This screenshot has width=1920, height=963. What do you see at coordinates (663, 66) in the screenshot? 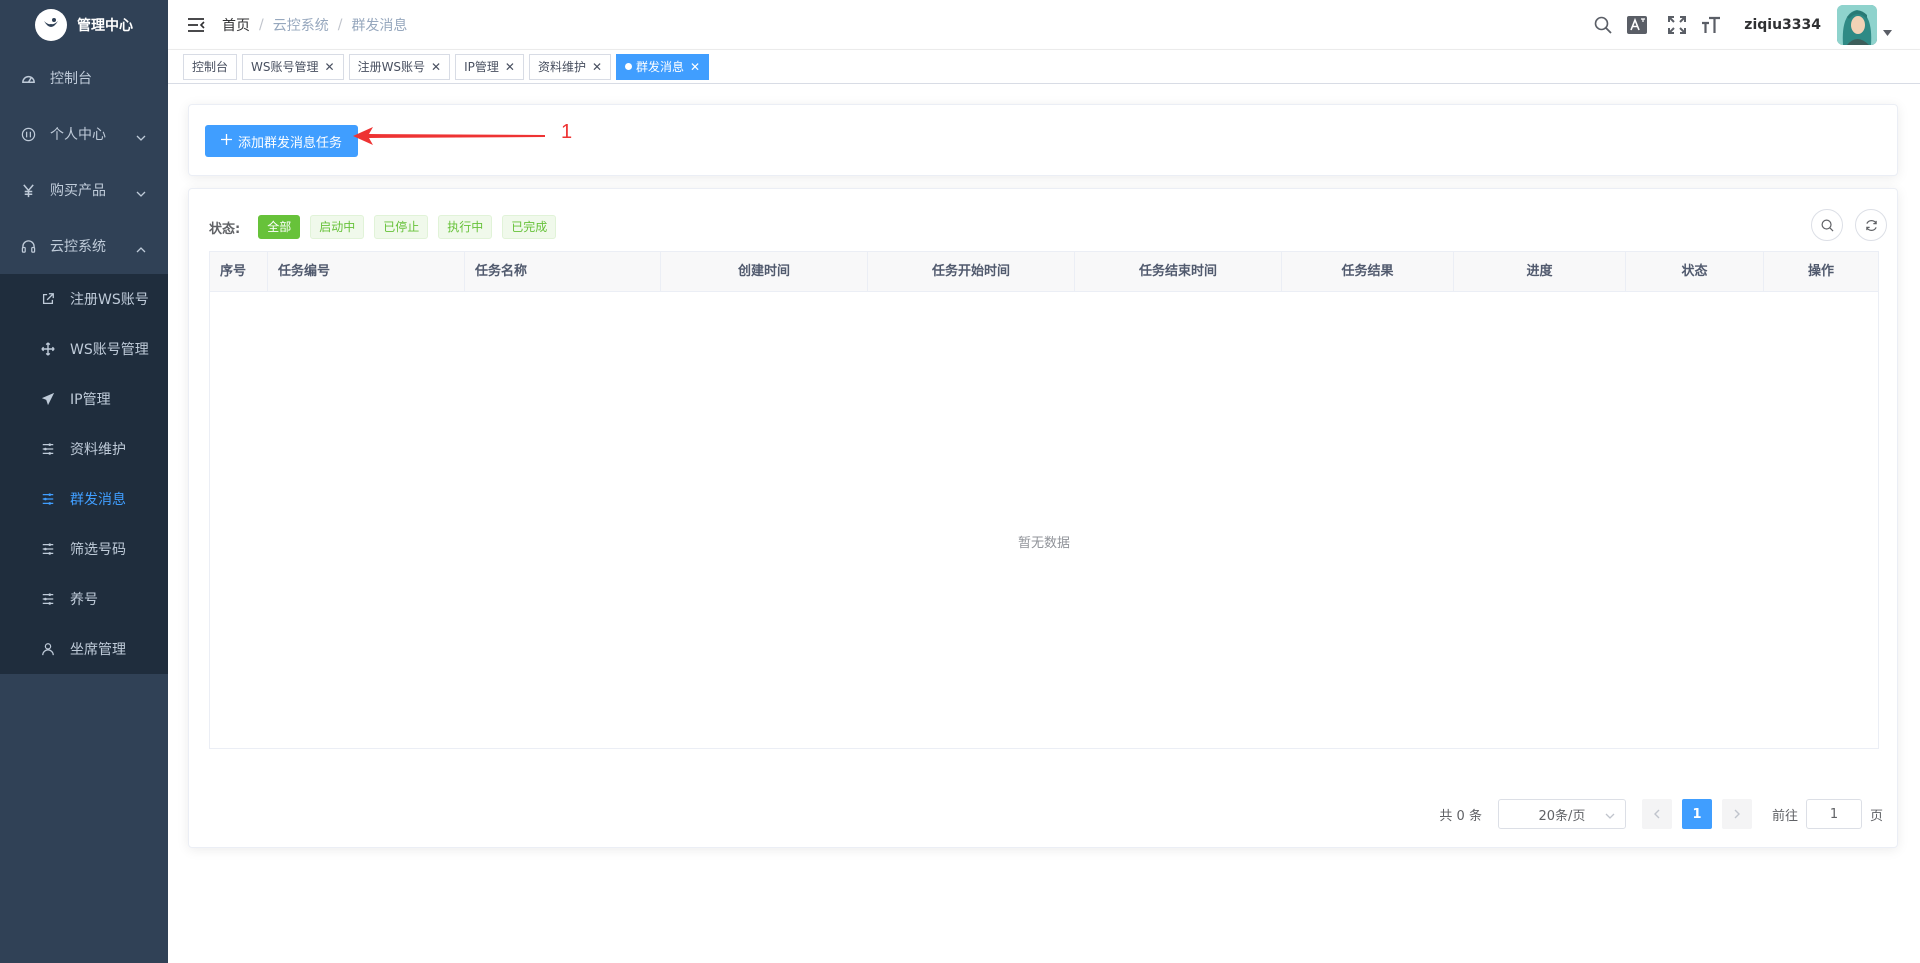
I see `tag-mass-message: 群发消息 ✕` at bounding box center [663, 66].